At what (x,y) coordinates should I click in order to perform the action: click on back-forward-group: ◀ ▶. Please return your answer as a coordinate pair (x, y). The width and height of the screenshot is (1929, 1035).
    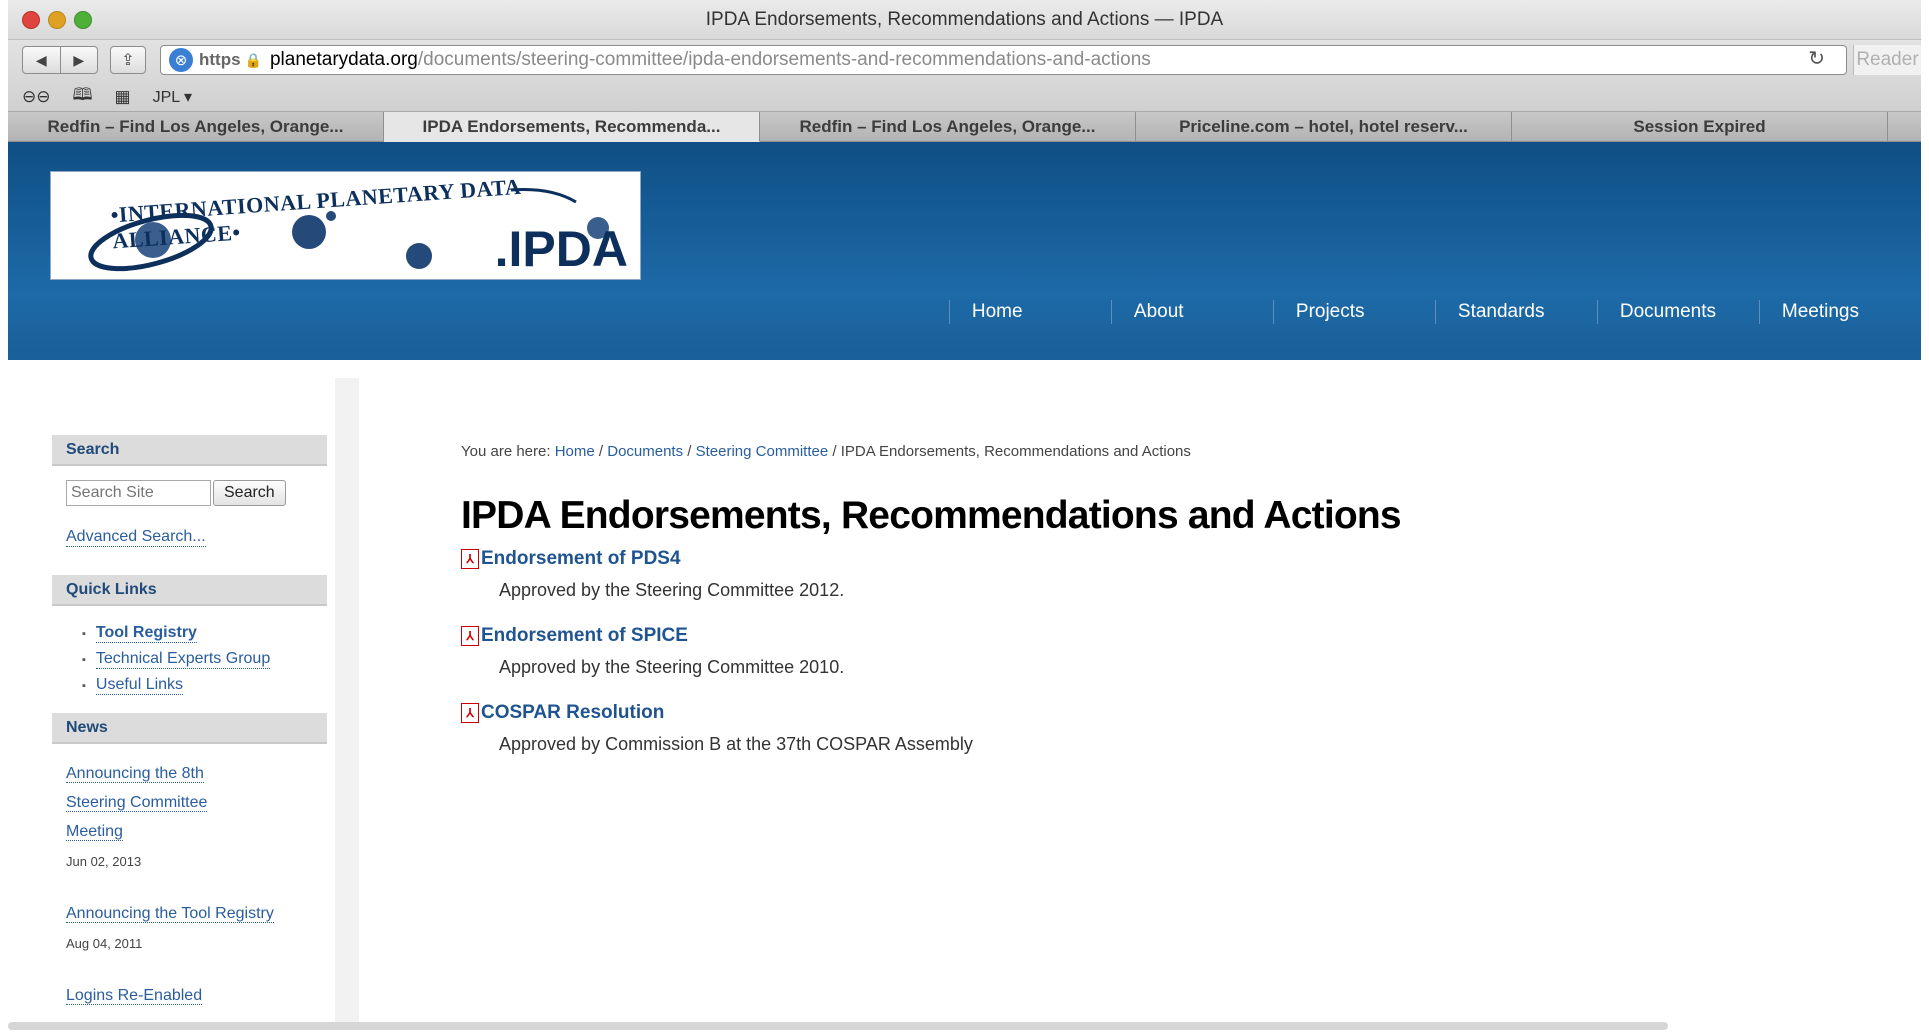
    Looking at the image, I should click on (60, 60).